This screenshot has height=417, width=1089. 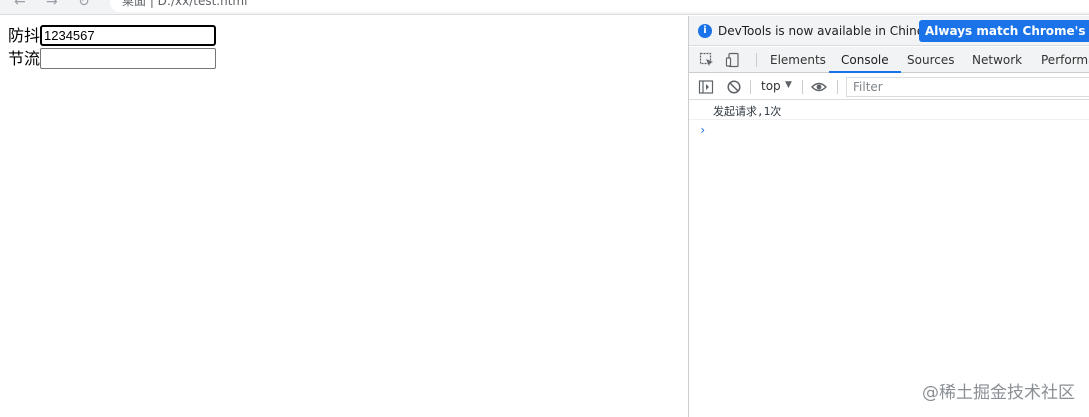 I want to click on tab-performance: Performa, so click(x=1065, y=60).